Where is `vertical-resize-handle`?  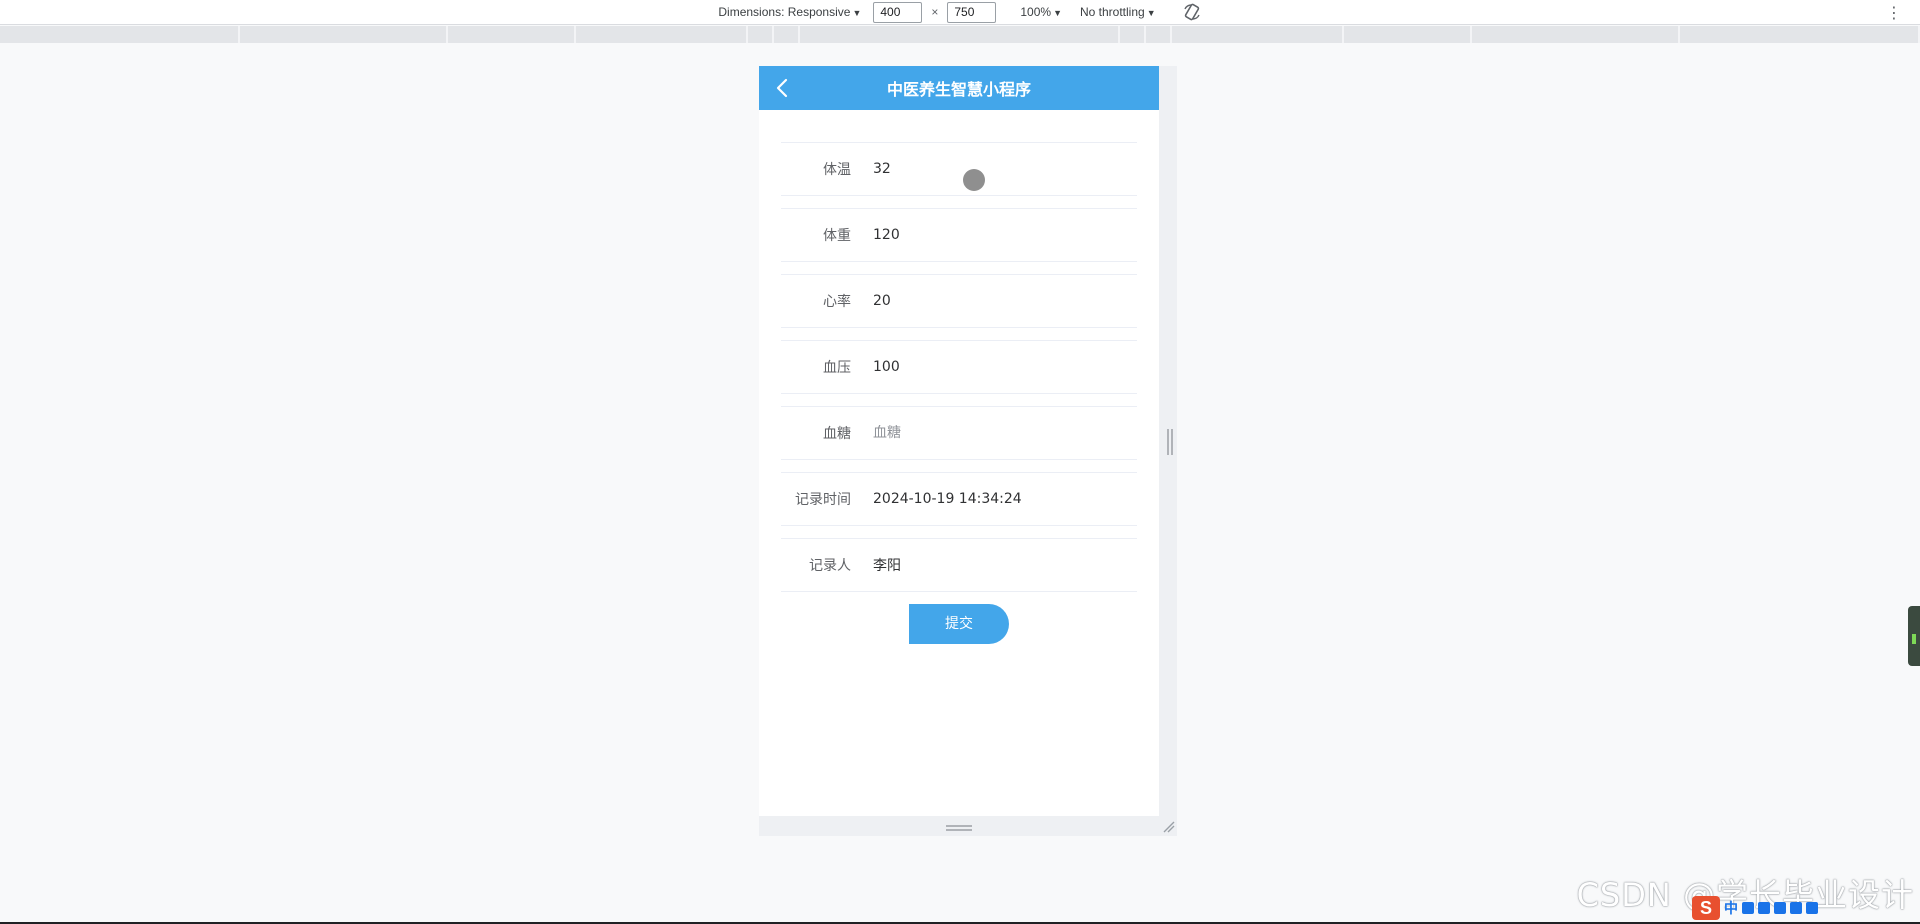
vertical-resize-handle is located at coordinates (1170, 442).